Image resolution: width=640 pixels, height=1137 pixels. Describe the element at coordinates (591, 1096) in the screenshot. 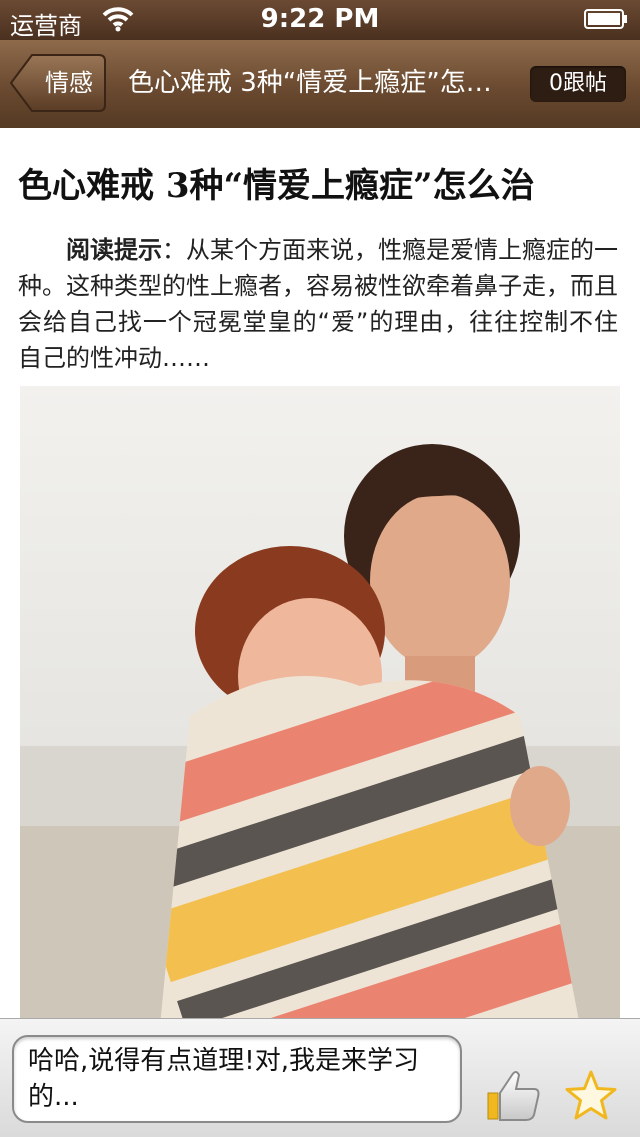

I see `star-icon` at that location.